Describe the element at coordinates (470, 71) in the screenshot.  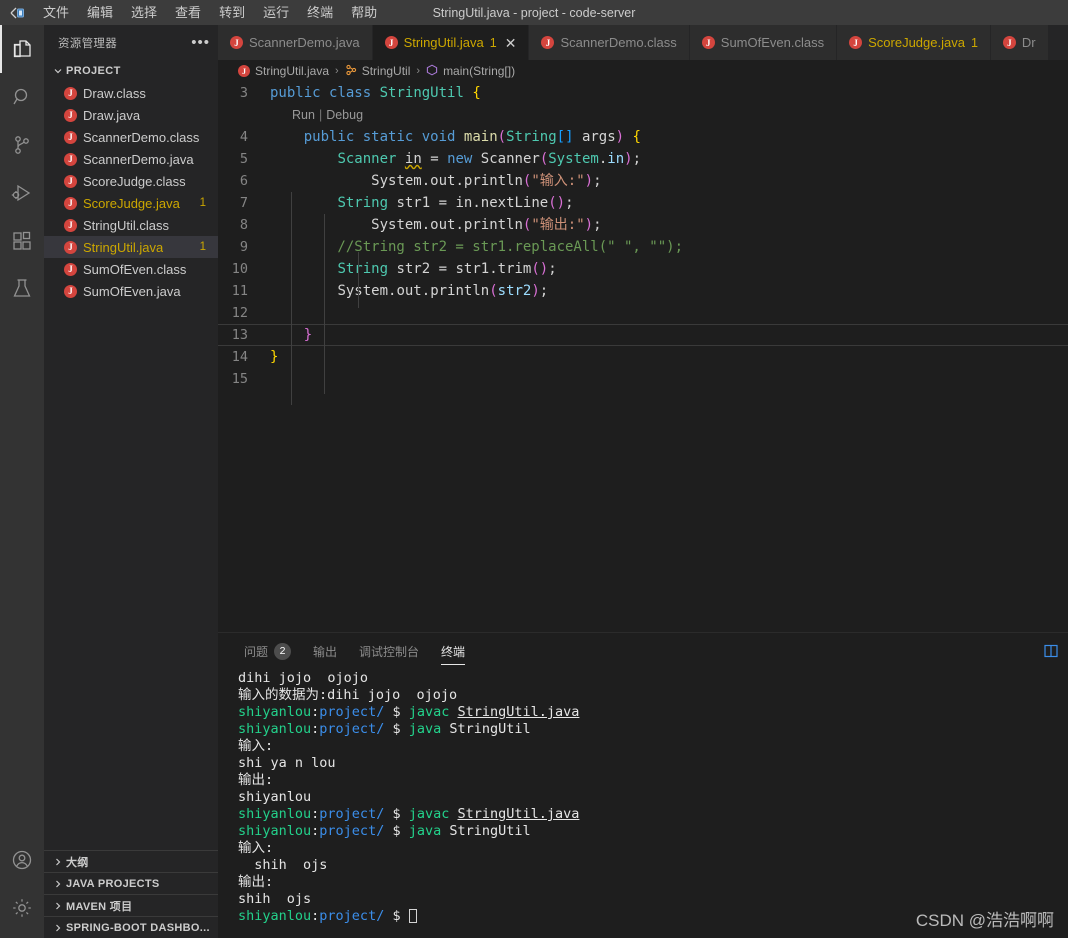
I see `breadcrumb-method: main(String[])` at that location.